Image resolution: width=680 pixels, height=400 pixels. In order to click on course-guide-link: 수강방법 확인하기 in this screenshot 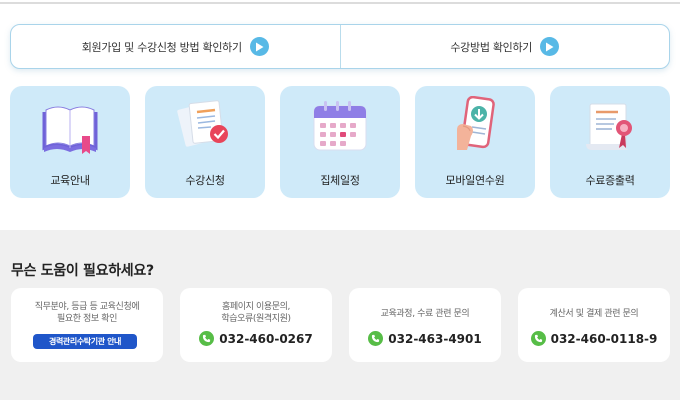, I will do `click(504, 46)`.